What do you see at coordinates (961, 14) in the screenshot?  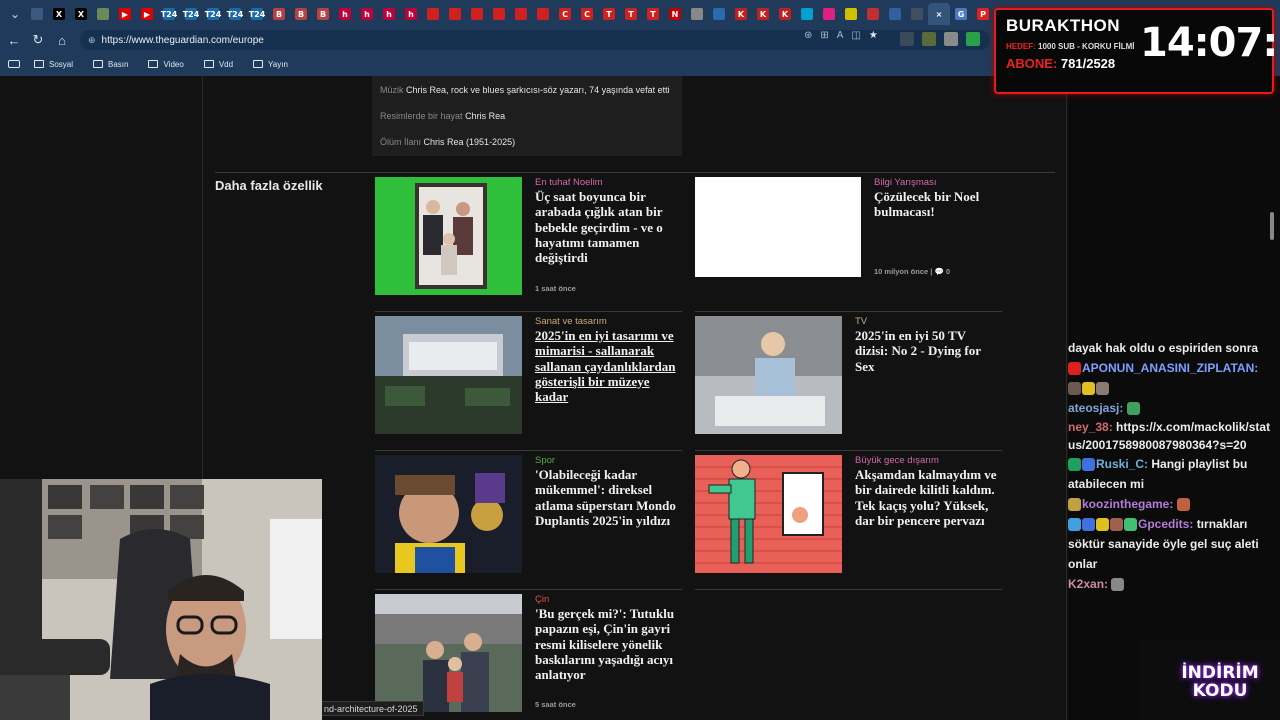 I see `browser-tab: G` at bounding box center [961, 14].